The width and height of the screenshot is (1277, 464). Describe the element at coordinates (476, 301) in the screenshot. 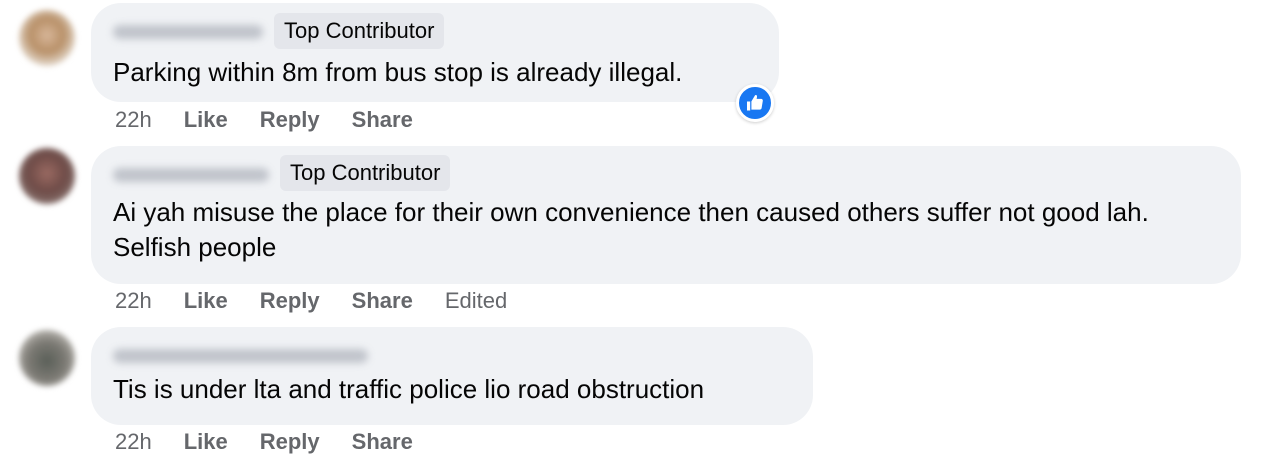

I see `edited-label: Edited` at that location.